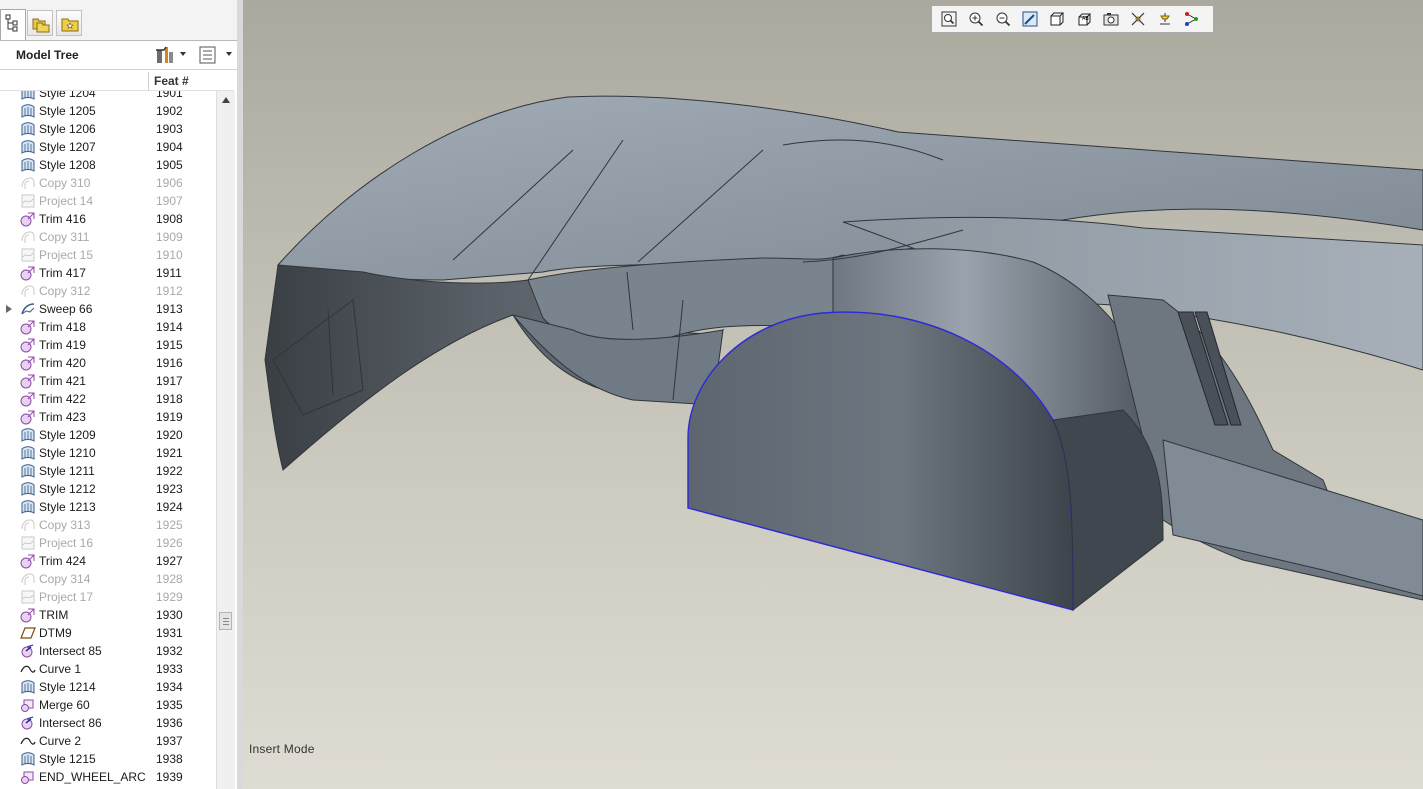  Describe the element at coordinates (148, 81) in the screenshot. I see `column-divider` at that location.